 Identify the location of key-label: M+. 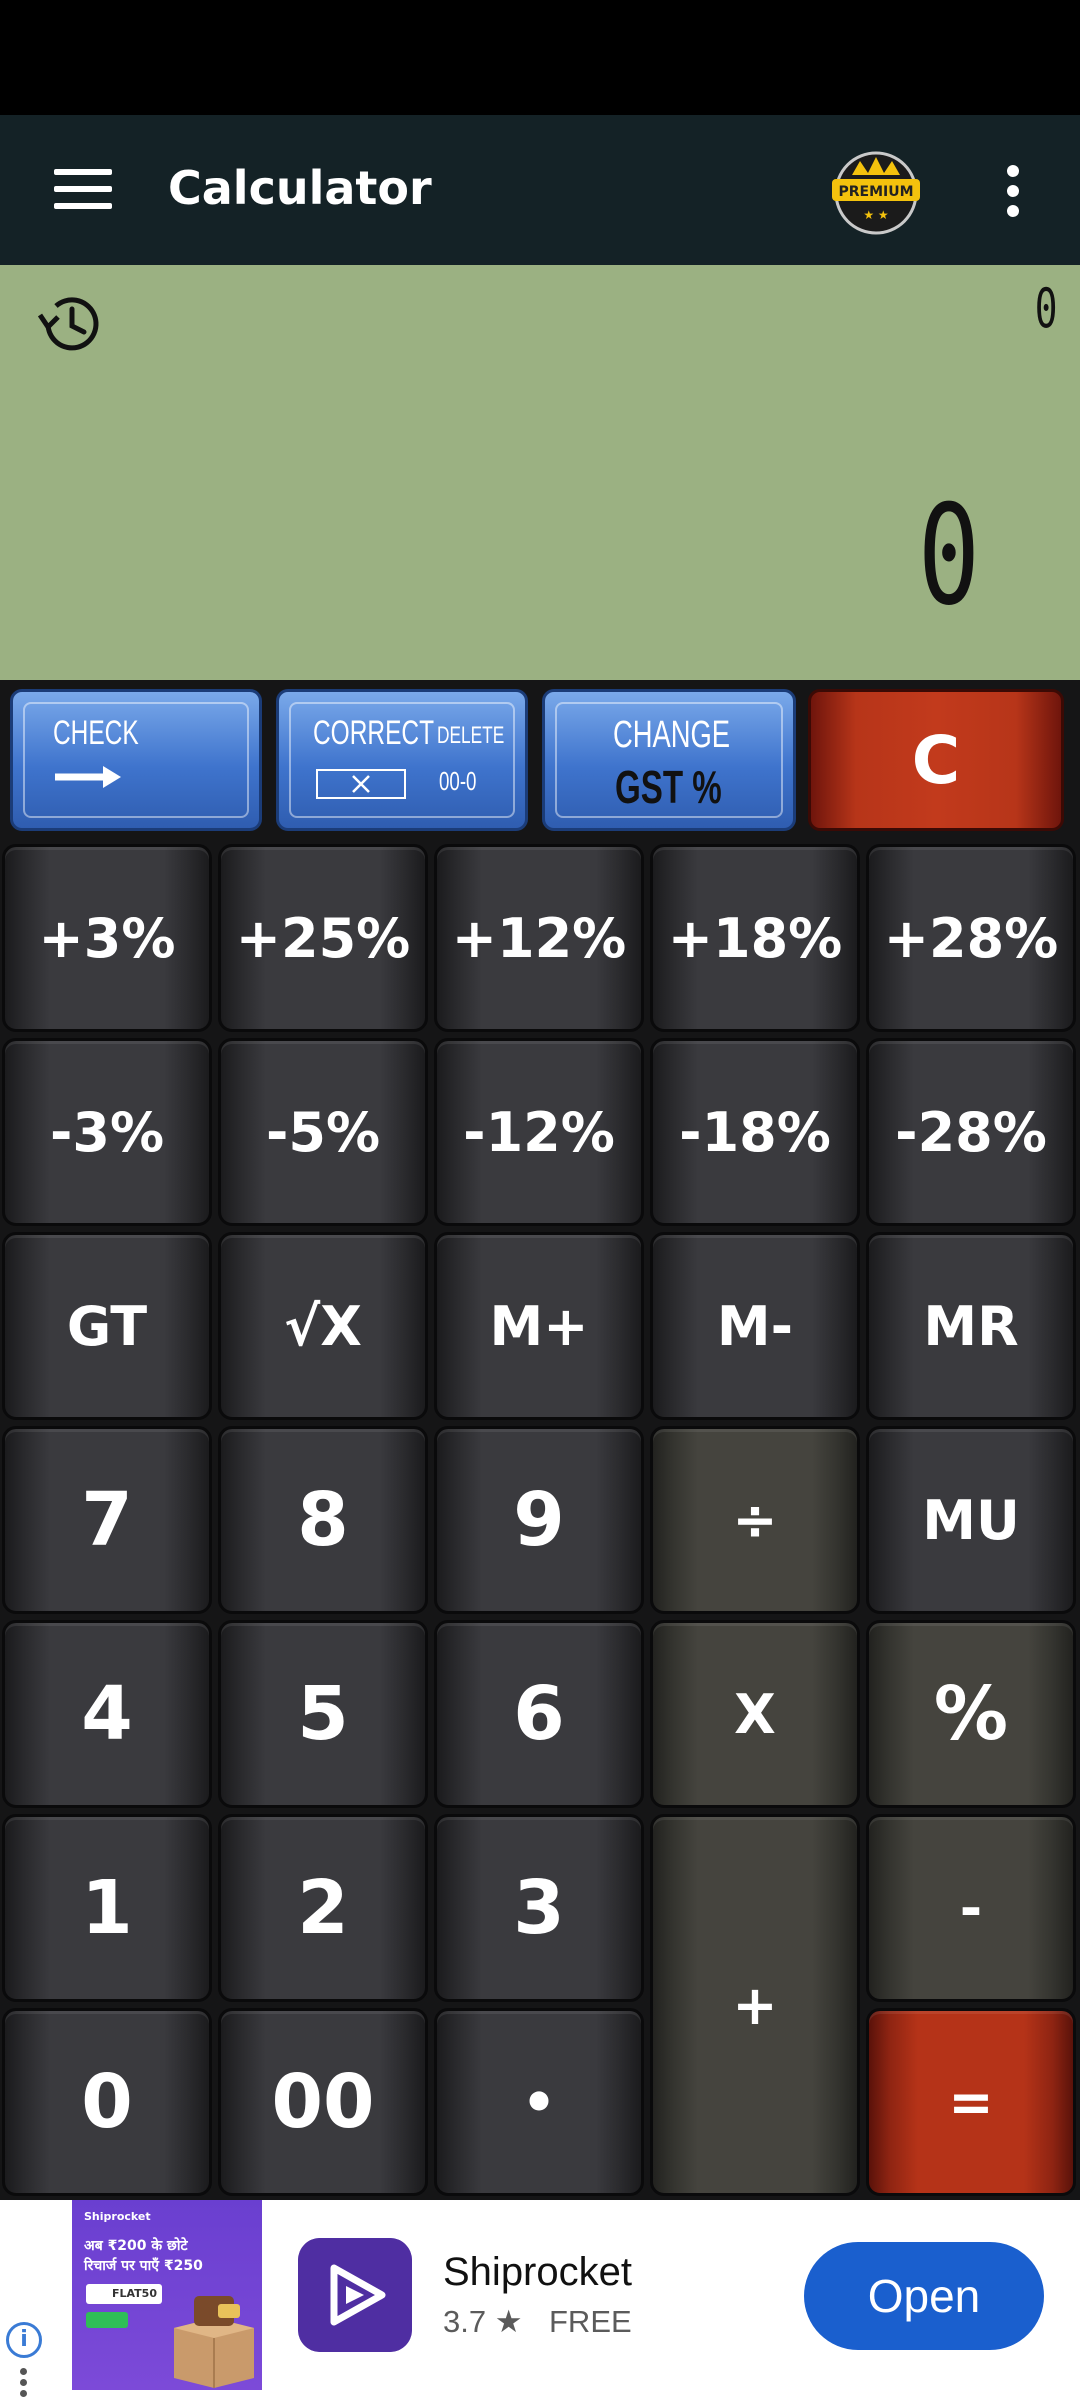
(539, 1326).